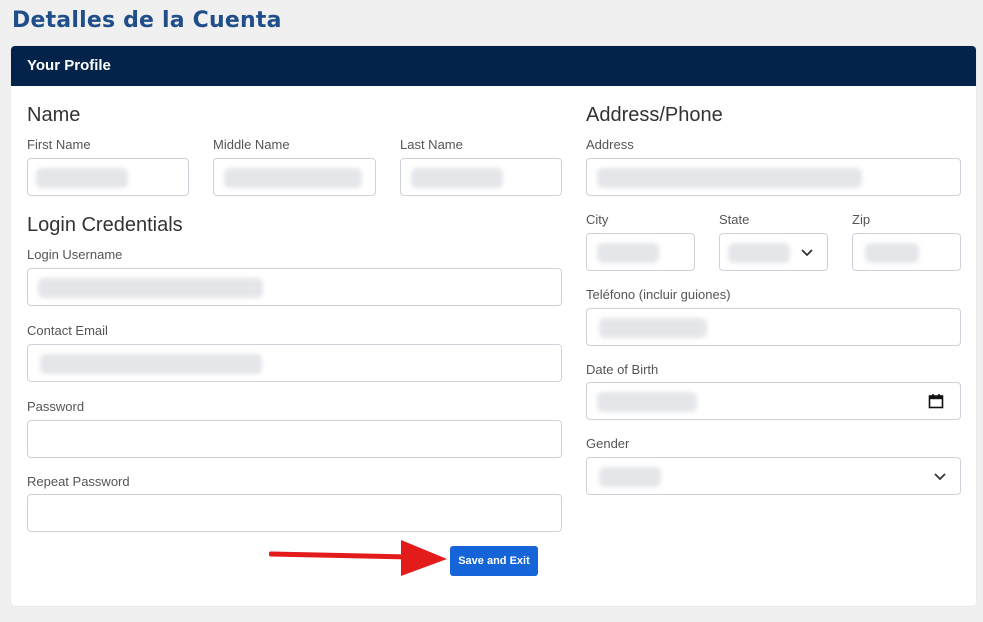 The height and width of the screenshot is (622, 983). Describe the element at coordinates (54, 115) in the screenshot. I see `name-section-title: Name` at that location.